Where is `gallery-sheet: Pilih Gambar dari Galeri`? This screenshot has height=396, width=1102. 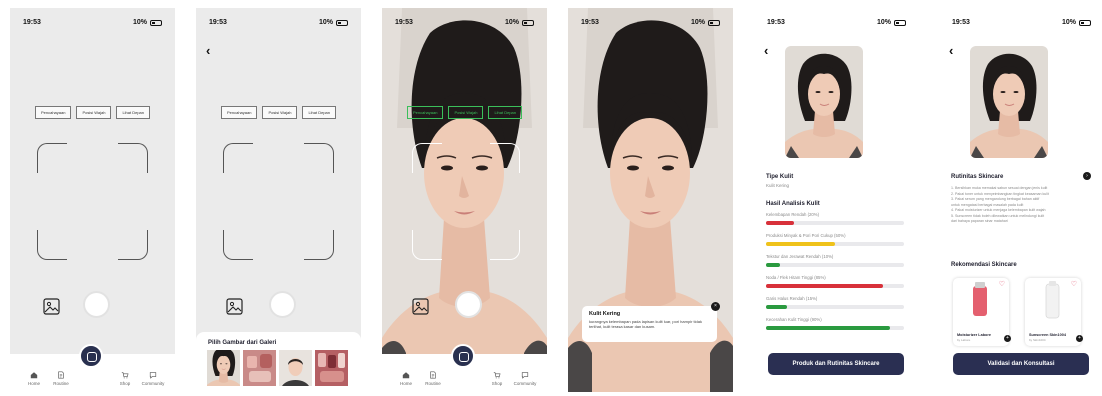
gallery-sheet: Pilih Gambar dari Galeri is located at coordinates (278, 362).